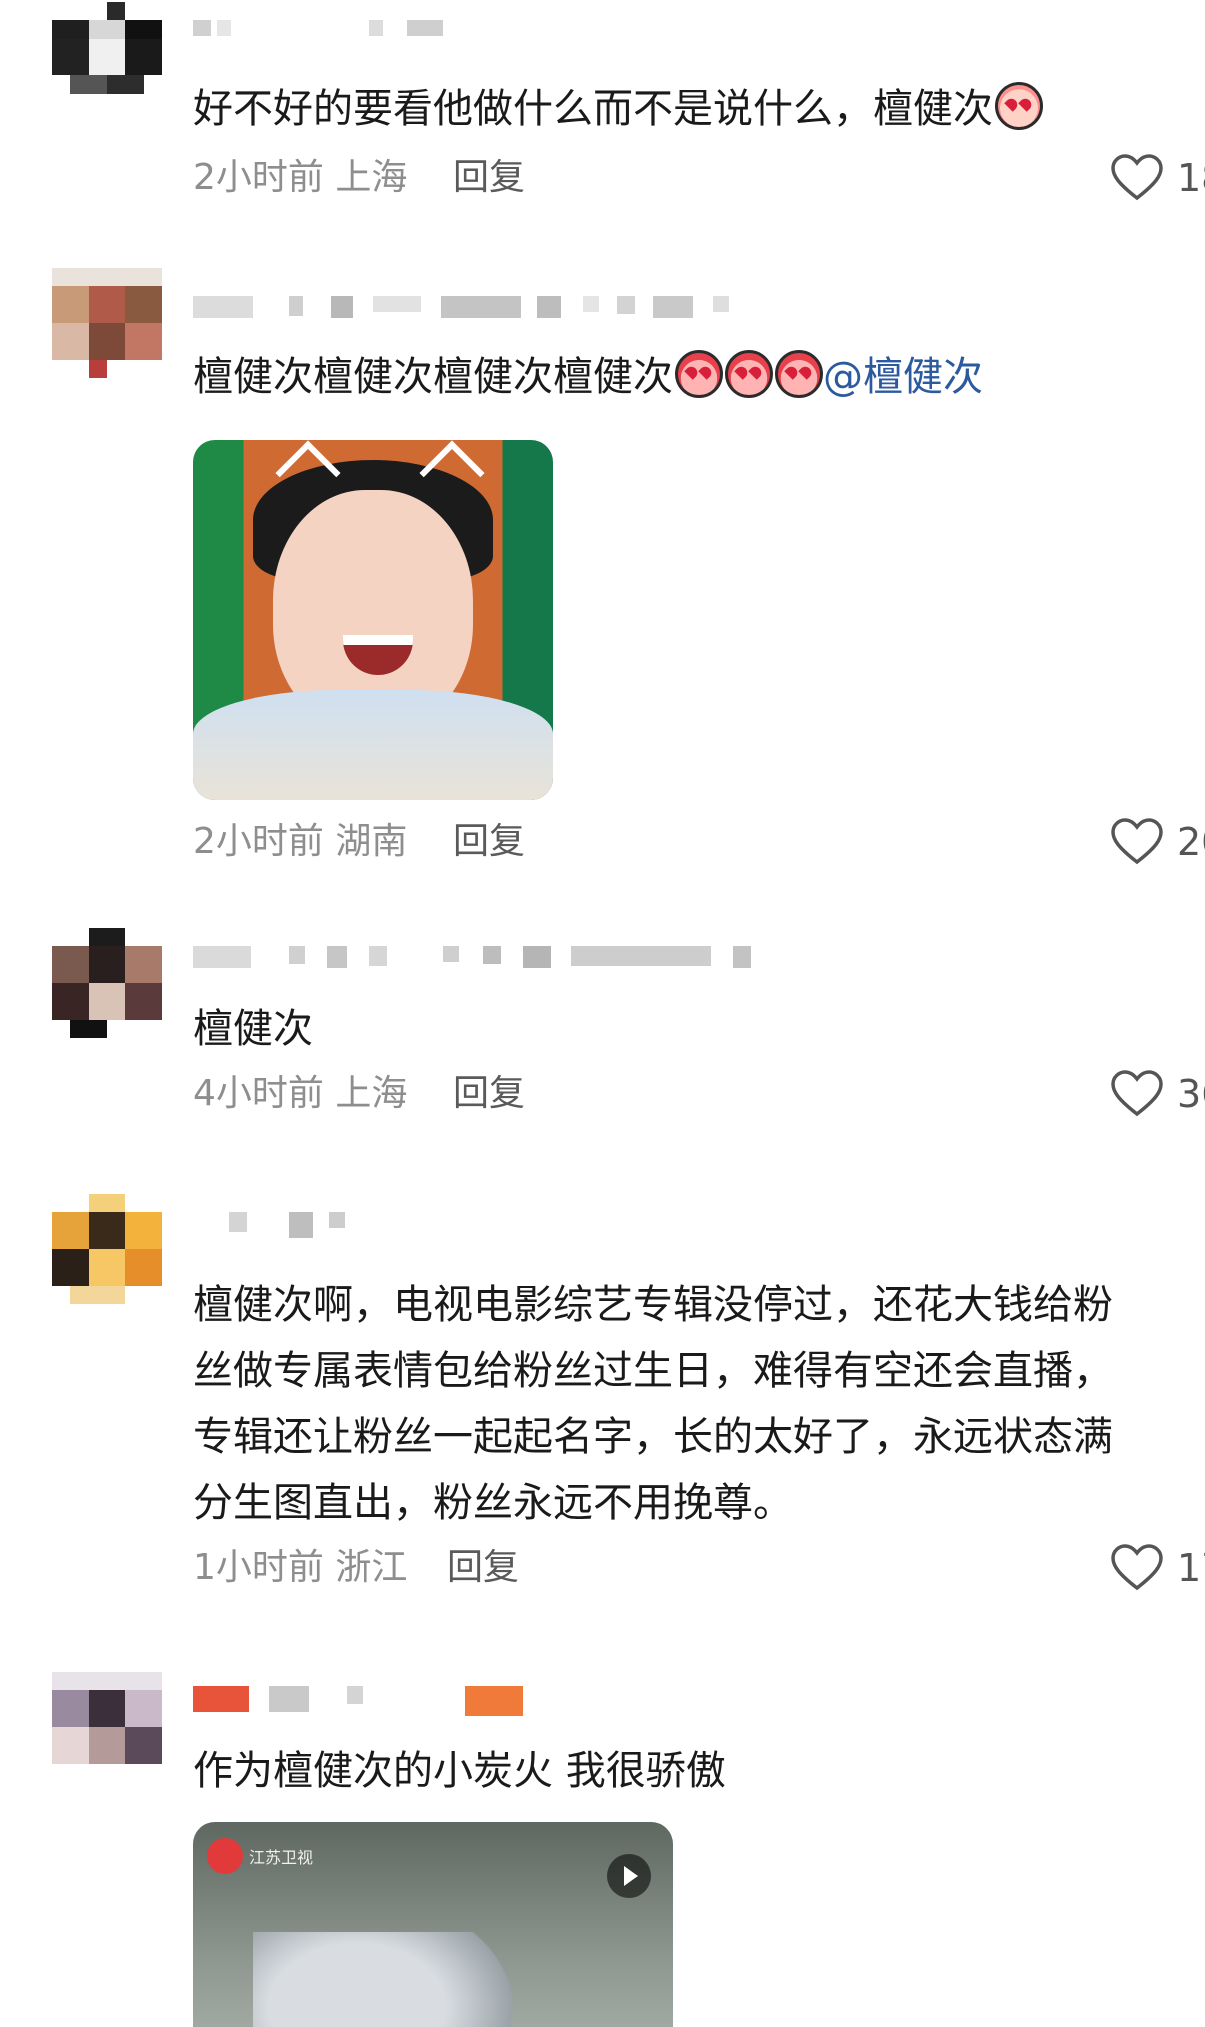  What do you see at coordinates (593, 109) in the screenshot?
I see `comment-text-line: 好不好的要看他做什么而不是说什么，檀健次` at bounding box center [593, 109].